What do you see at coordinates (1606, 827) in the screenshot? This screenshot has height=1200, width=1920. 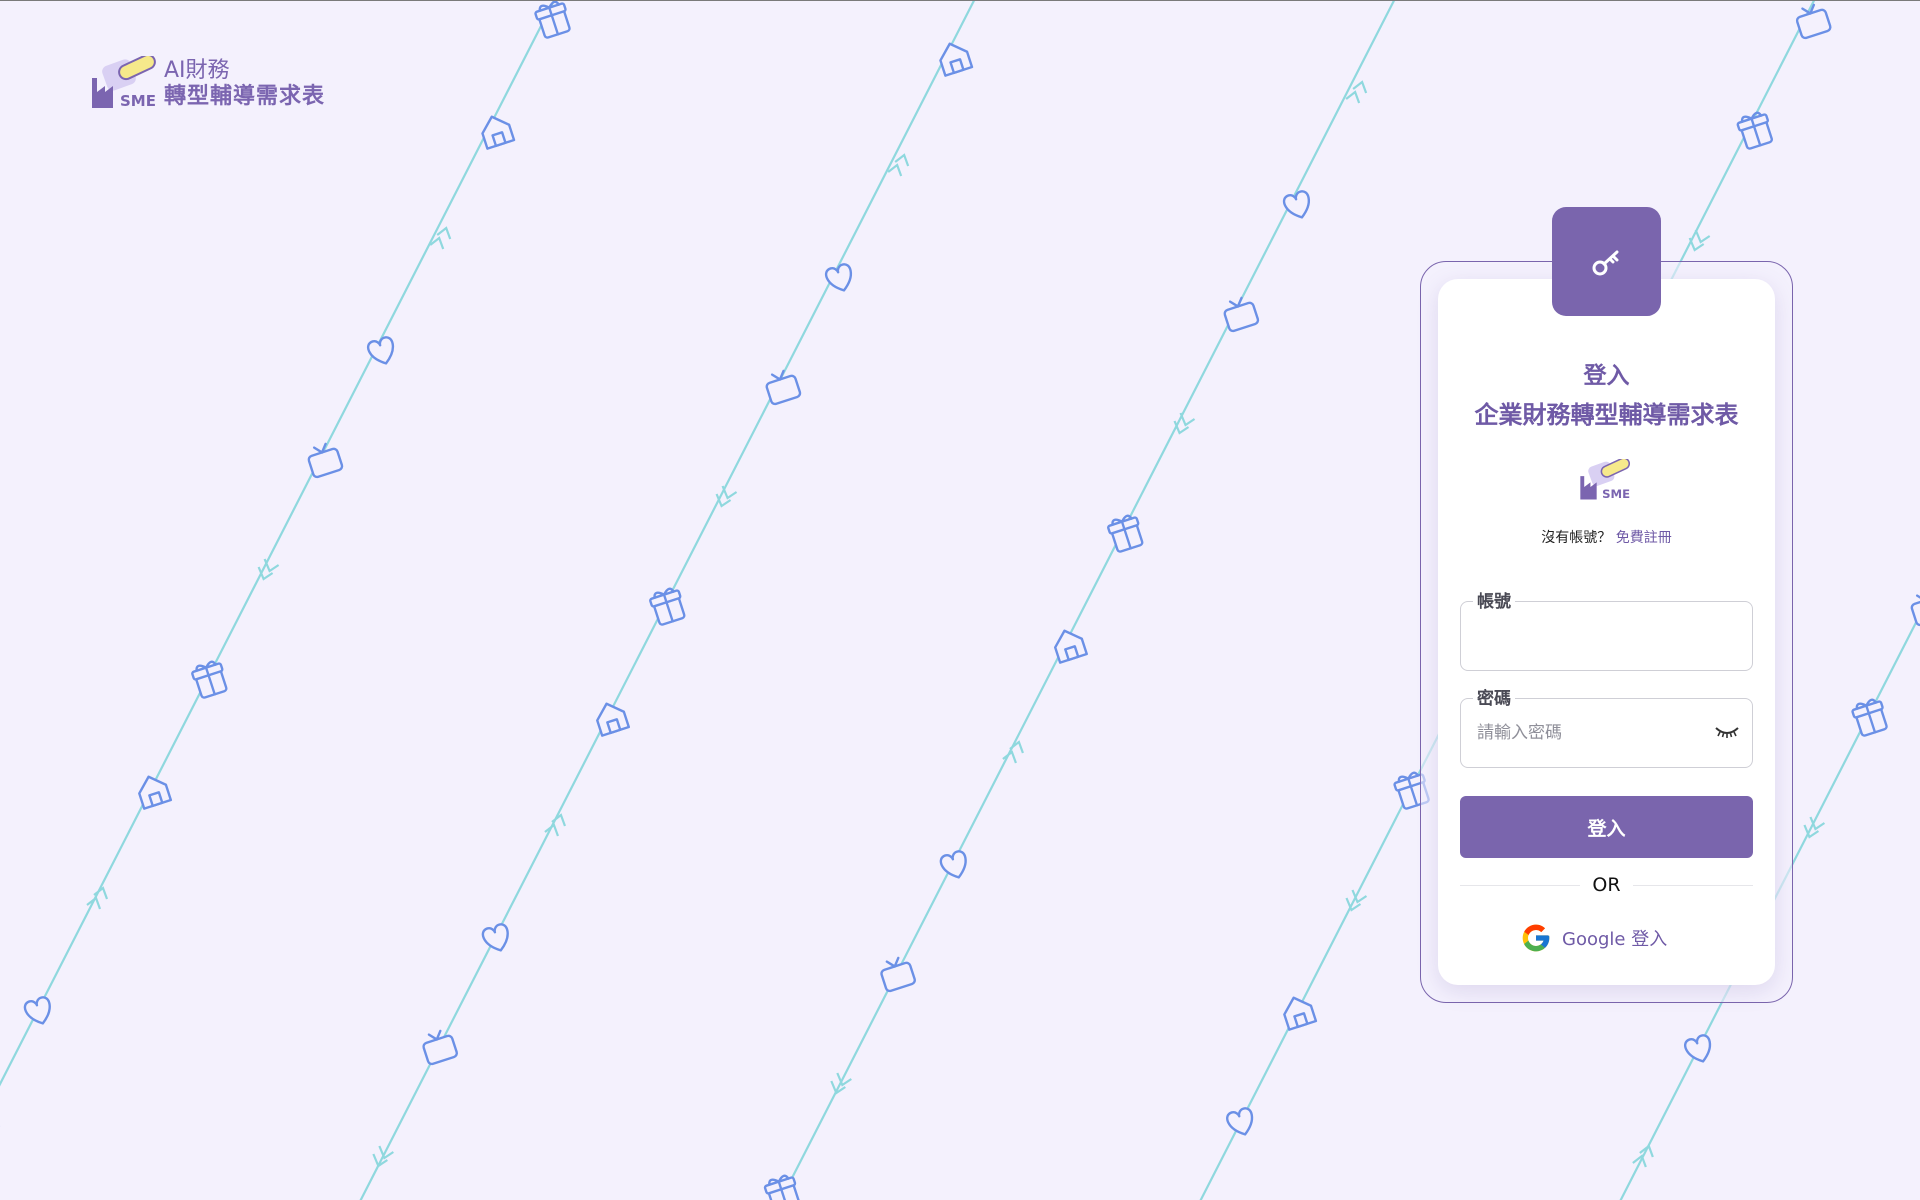 I see `login-button: 登入` at bounding box center [1606, 827].